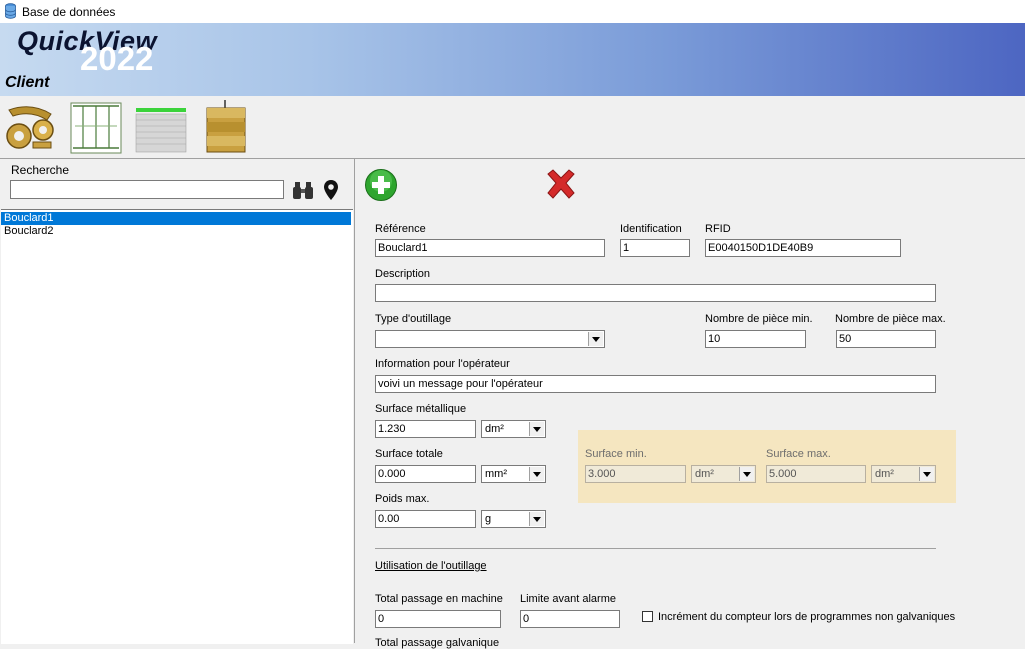 The image size is (1025, 649). I want to click on total-surface-unit-select: mm², so click(513, 474).